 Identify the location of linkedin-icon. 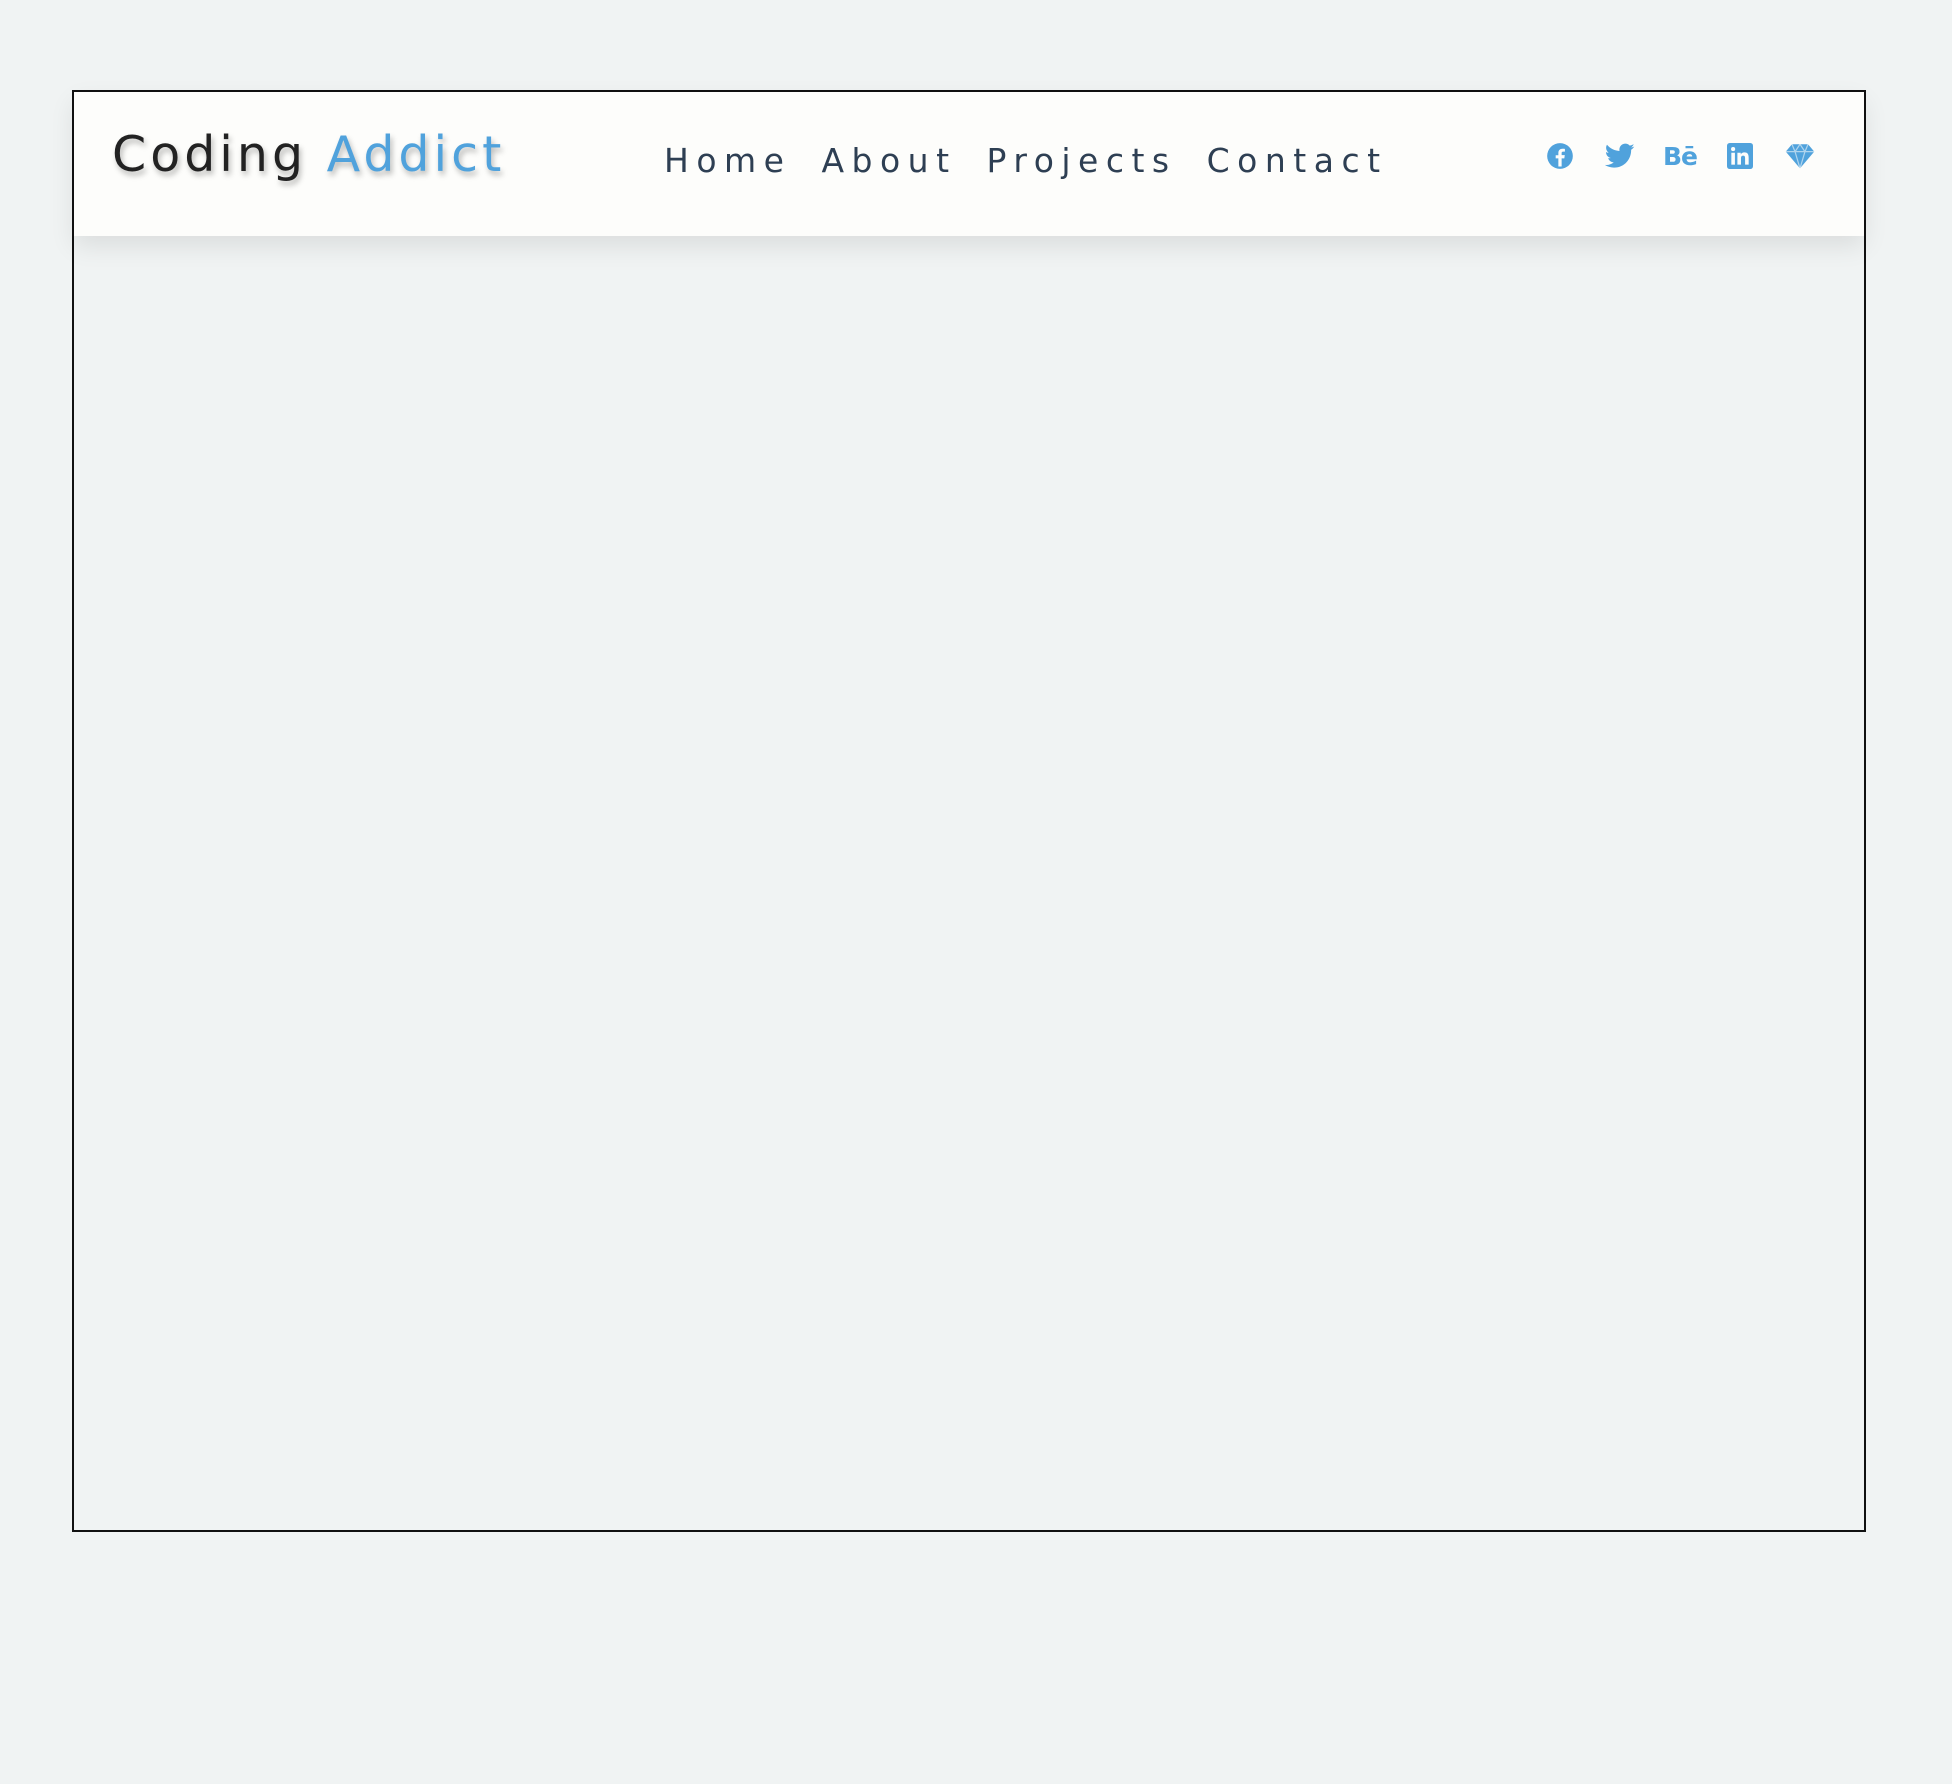
(1740, 156).